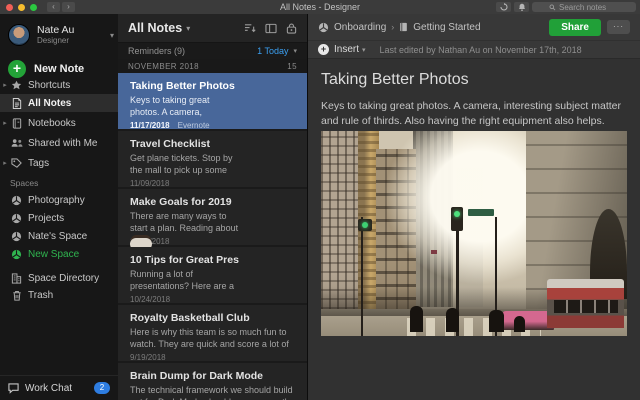  What do you see at coordinates (59, 163) in the screenshot?
I see `sidebar-item-tags: ▸ Tags` at bounding box center [59, 163].